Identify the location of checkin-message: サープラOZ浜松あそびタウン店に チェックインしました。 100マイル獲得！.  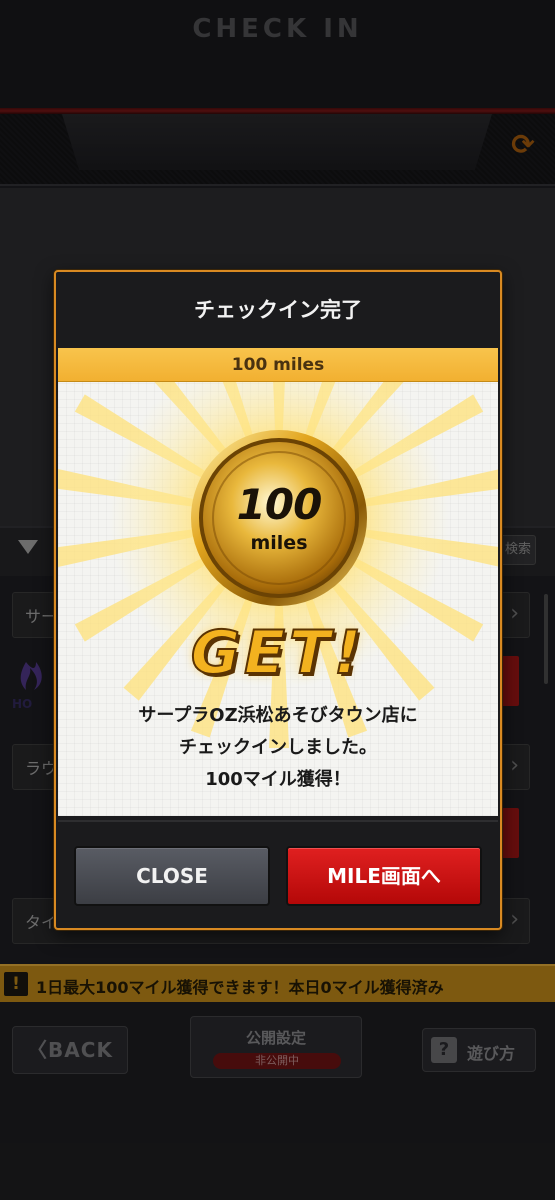
(278, 748).